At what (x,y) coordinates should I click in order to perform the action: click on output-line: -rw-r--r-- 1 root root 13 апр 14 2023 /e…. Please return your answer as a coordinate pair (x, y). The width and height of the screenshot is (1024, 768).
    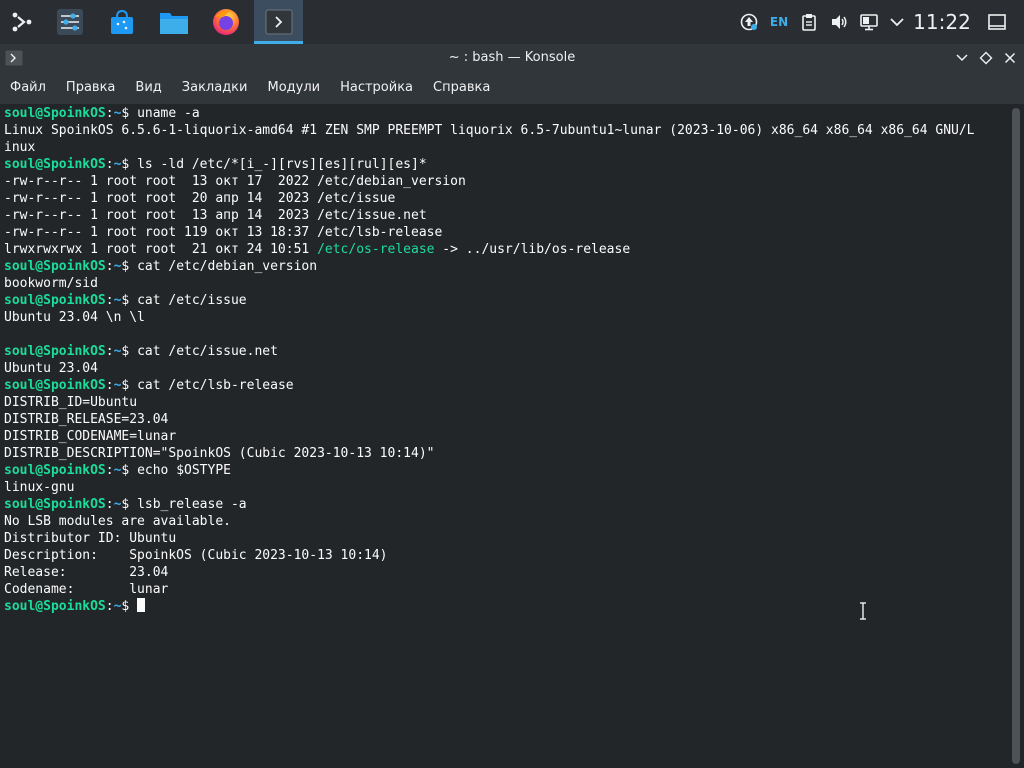
    Looking at the image, I should click on (215, 215).